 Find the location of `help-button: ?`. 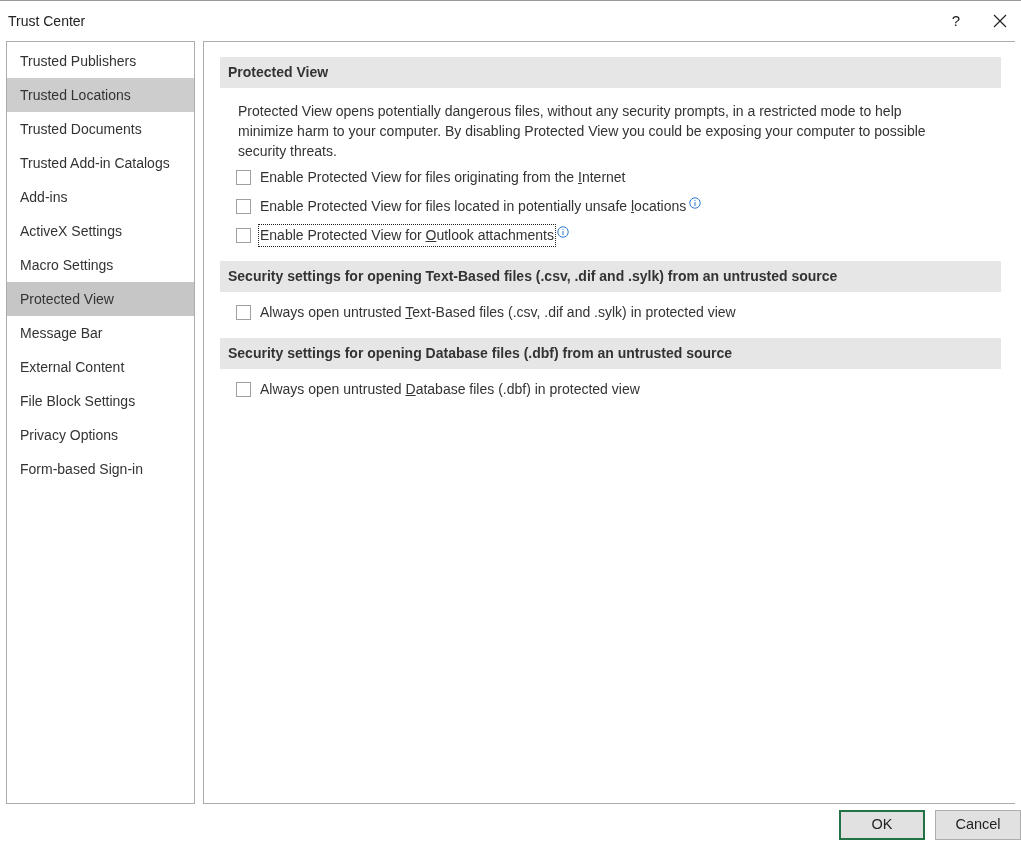

help-button: ? is located at coordinates (956, 21).